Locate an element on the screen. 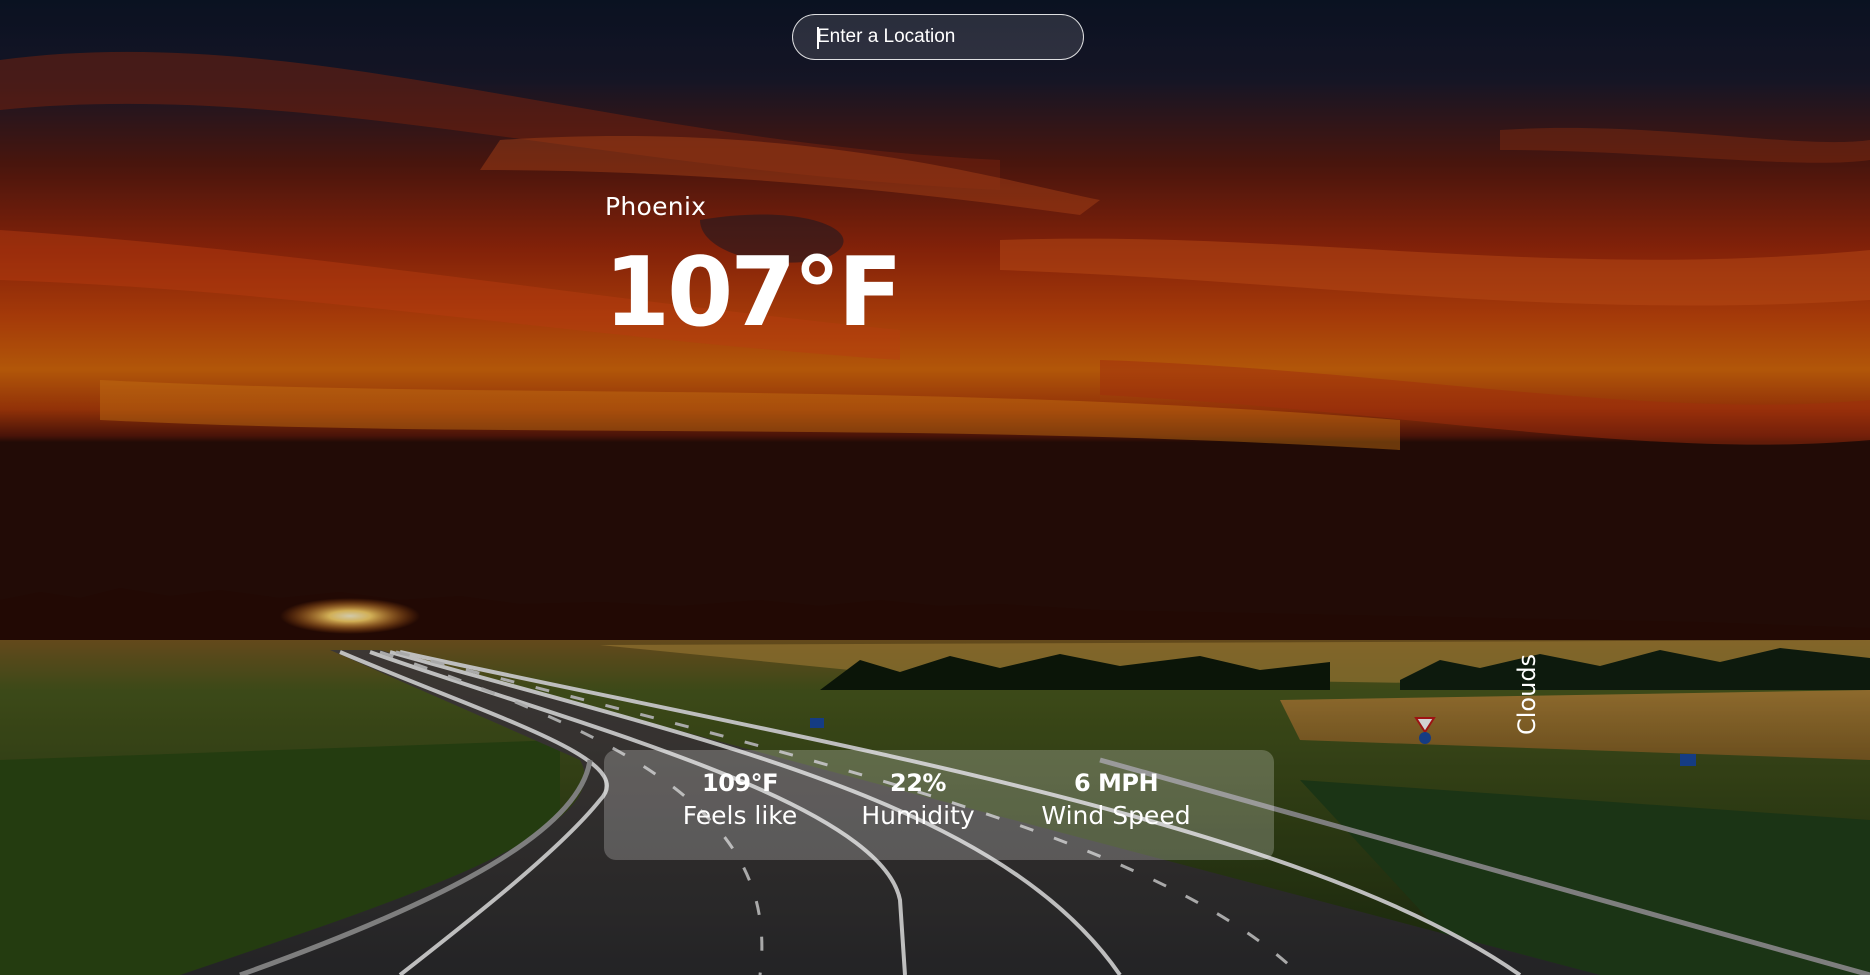 This screenshot has width=1870, height=975. text-cursor is located at coordinates (818, 38).